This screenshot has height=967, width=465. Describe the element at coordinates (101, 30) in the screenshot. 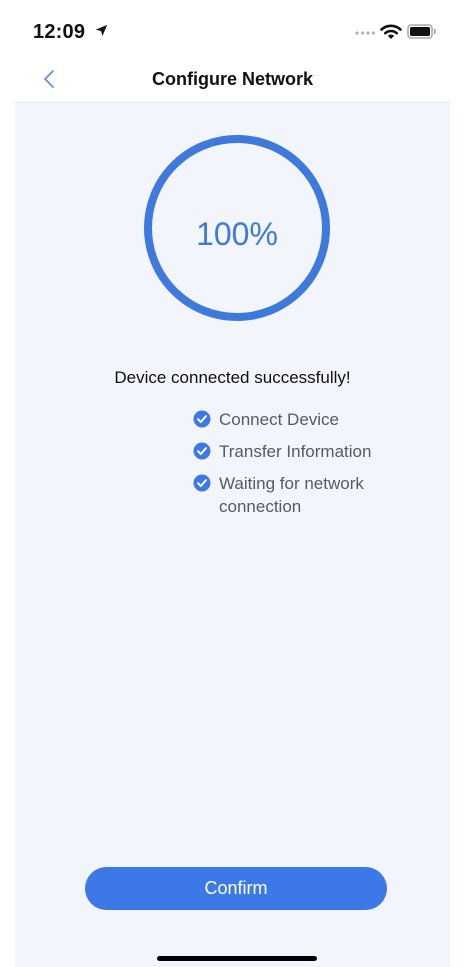

I see `location-arrow-icon` at that location.